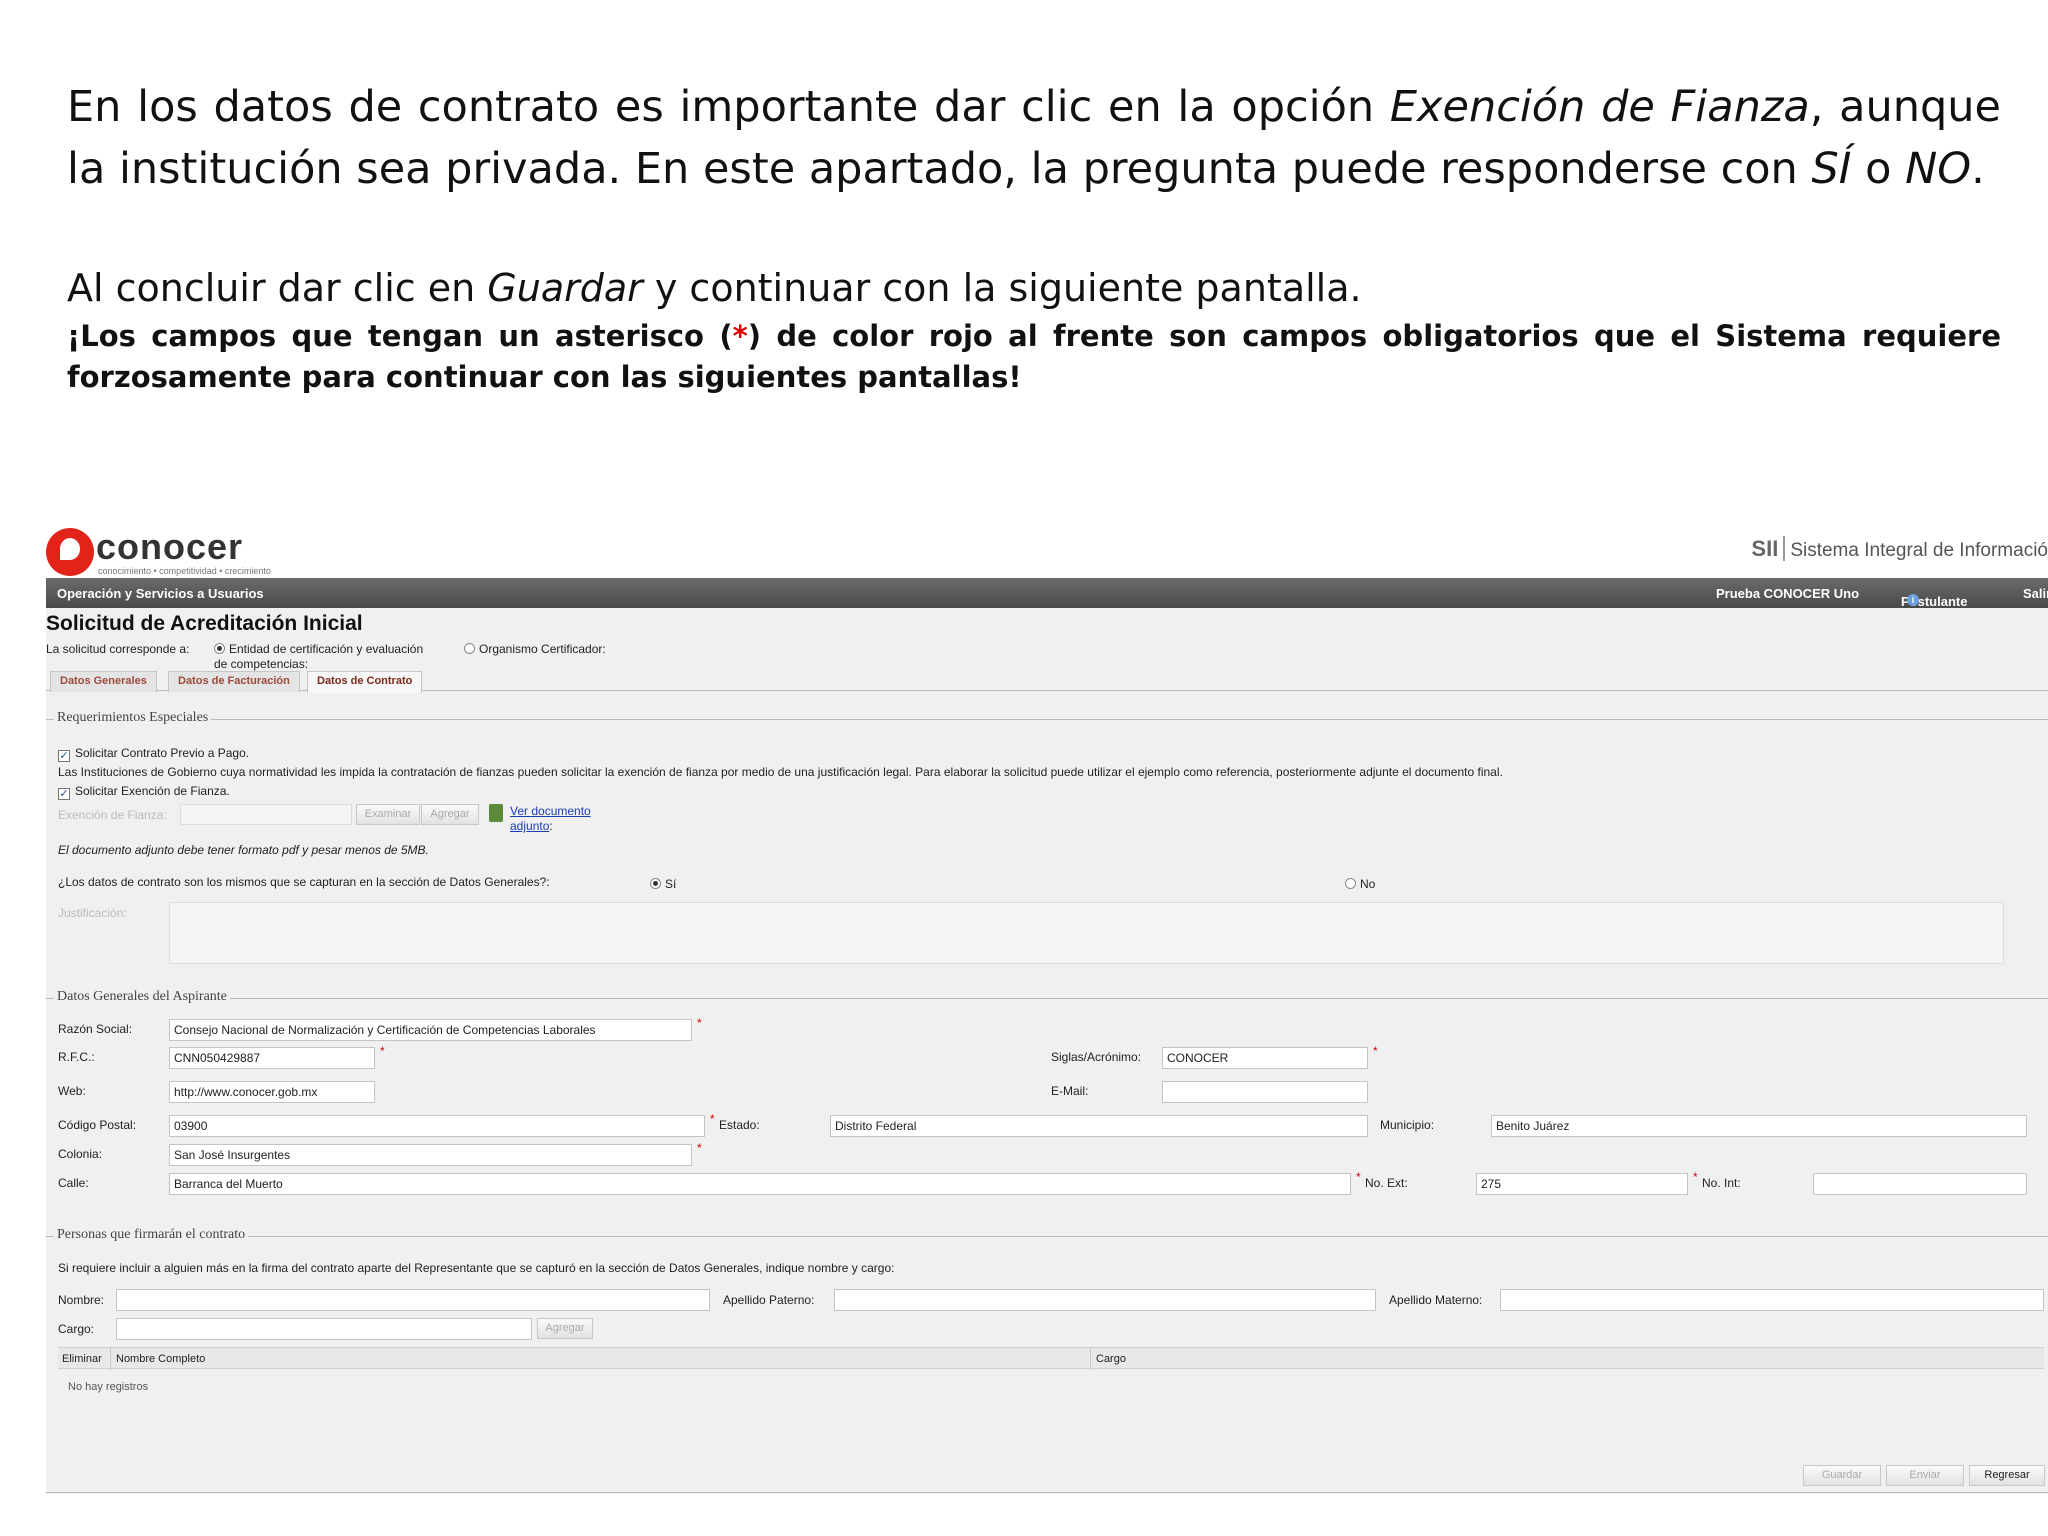 Image resolution: width=2048 pixels, height=1536 pixels. What do you see at coordinates (1047, 1492) in the screenshot?
I see `form-bottom-border` at bounding box center [1047, 1492].